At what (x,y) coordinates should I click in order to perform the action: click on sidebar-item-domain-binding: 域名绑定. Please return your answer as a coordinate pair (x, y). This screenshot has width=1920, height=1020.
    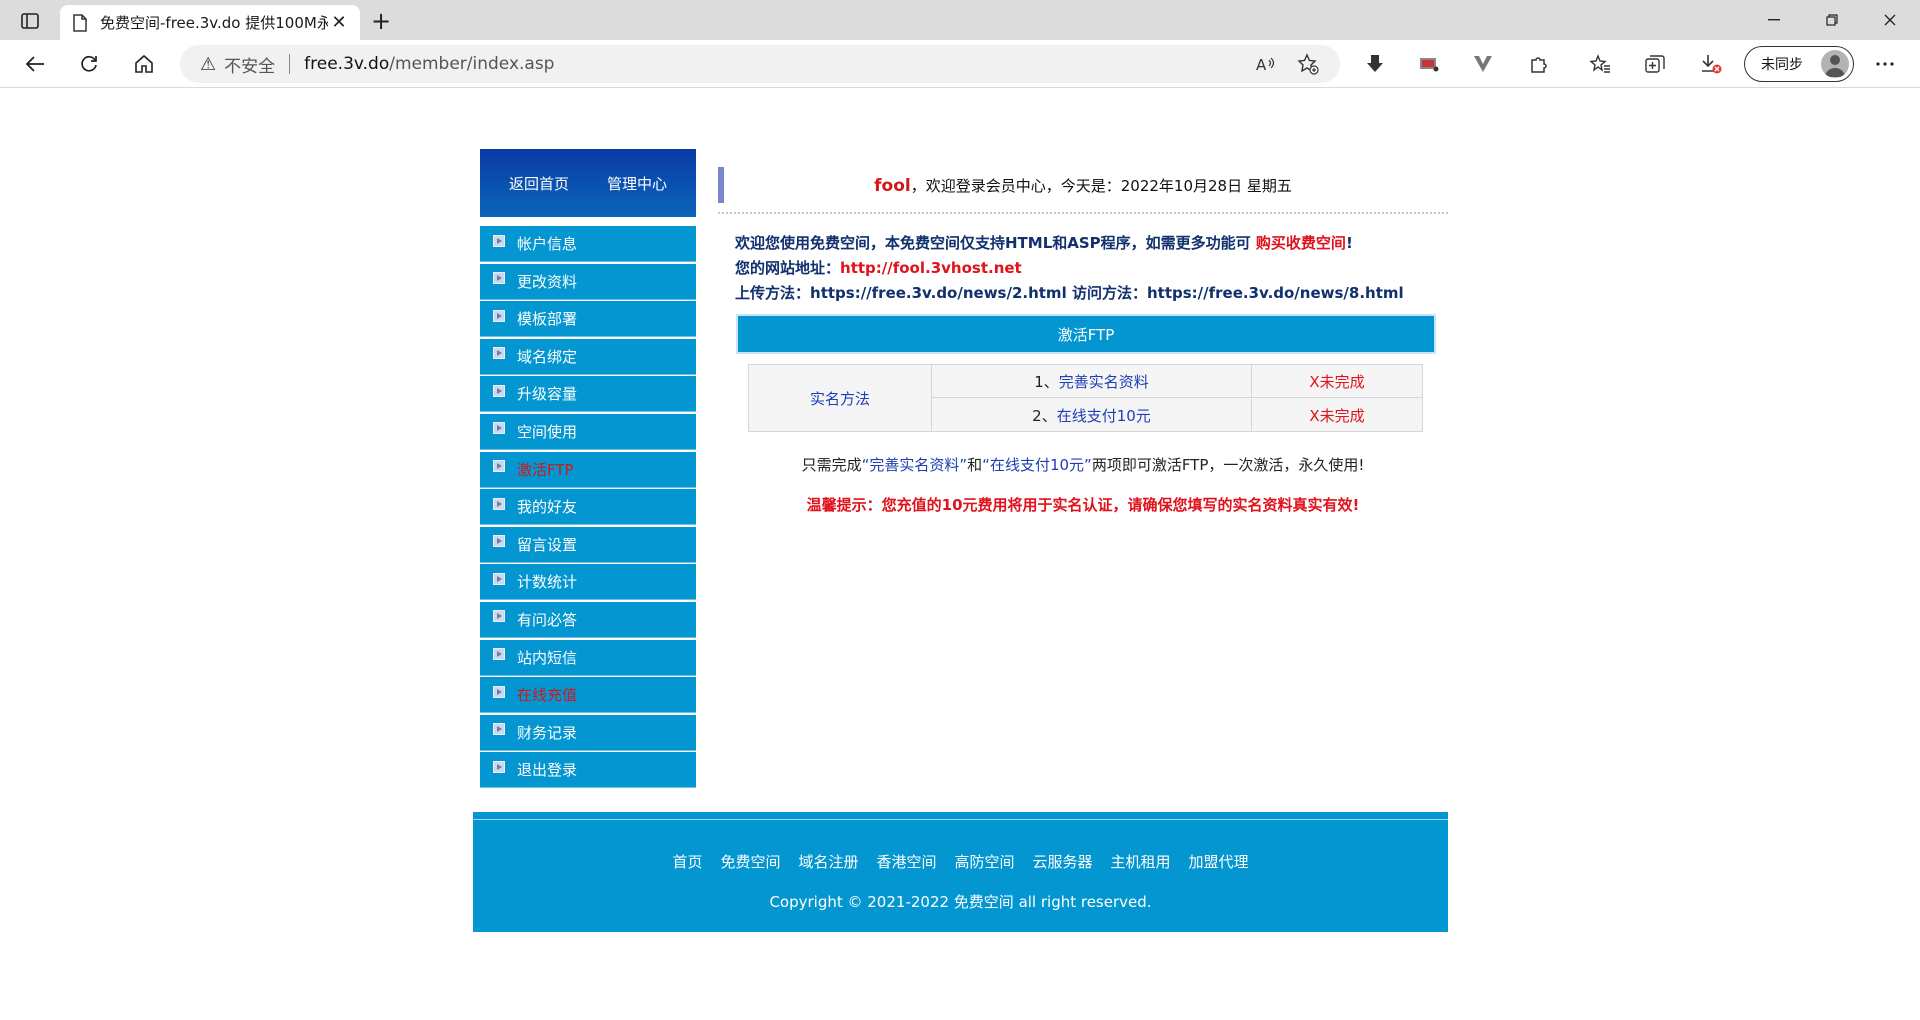
    Looking at the image, I should click on (588, 356).